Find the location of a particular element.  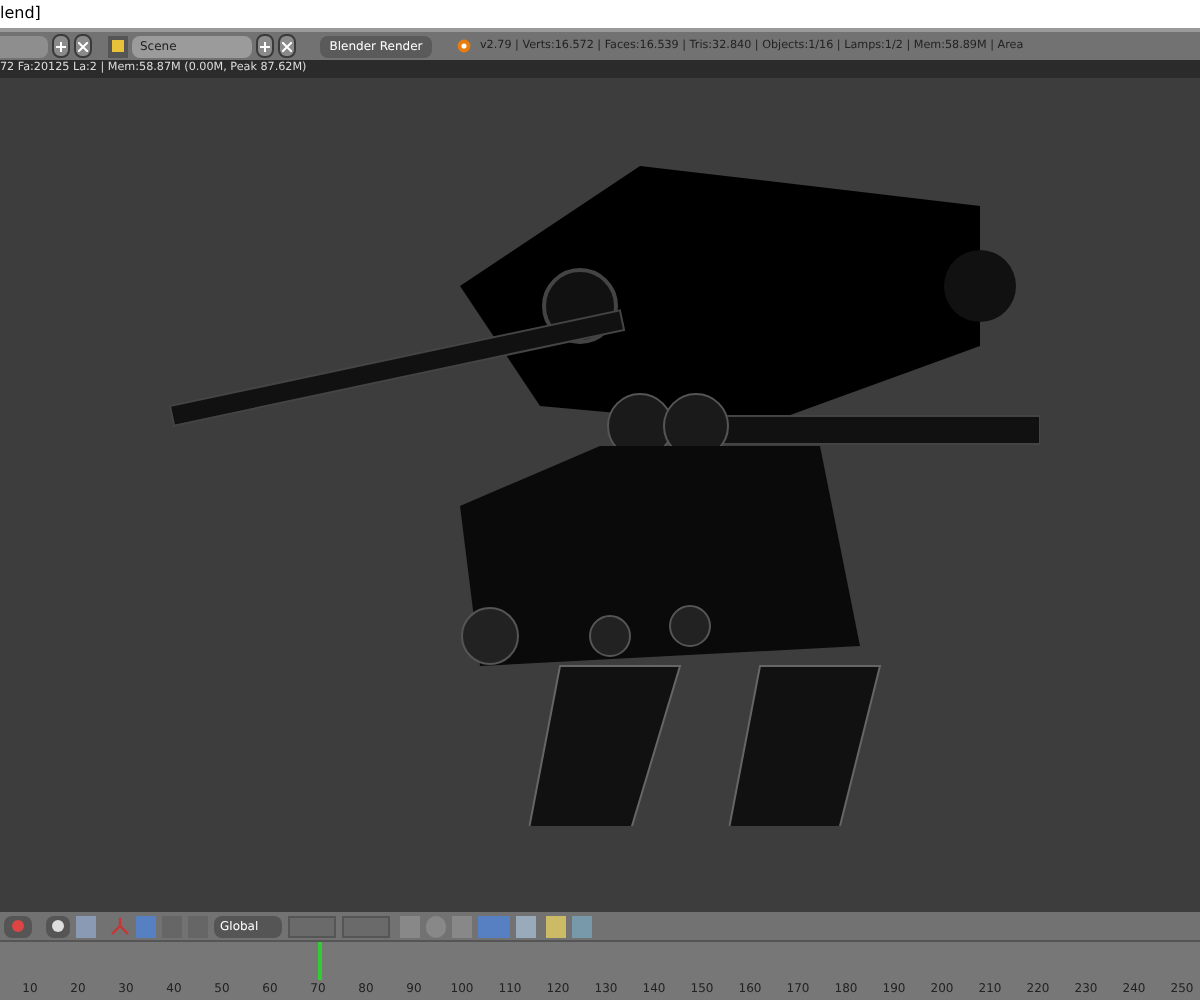

logo-icon is located at coordinates (464, 46).